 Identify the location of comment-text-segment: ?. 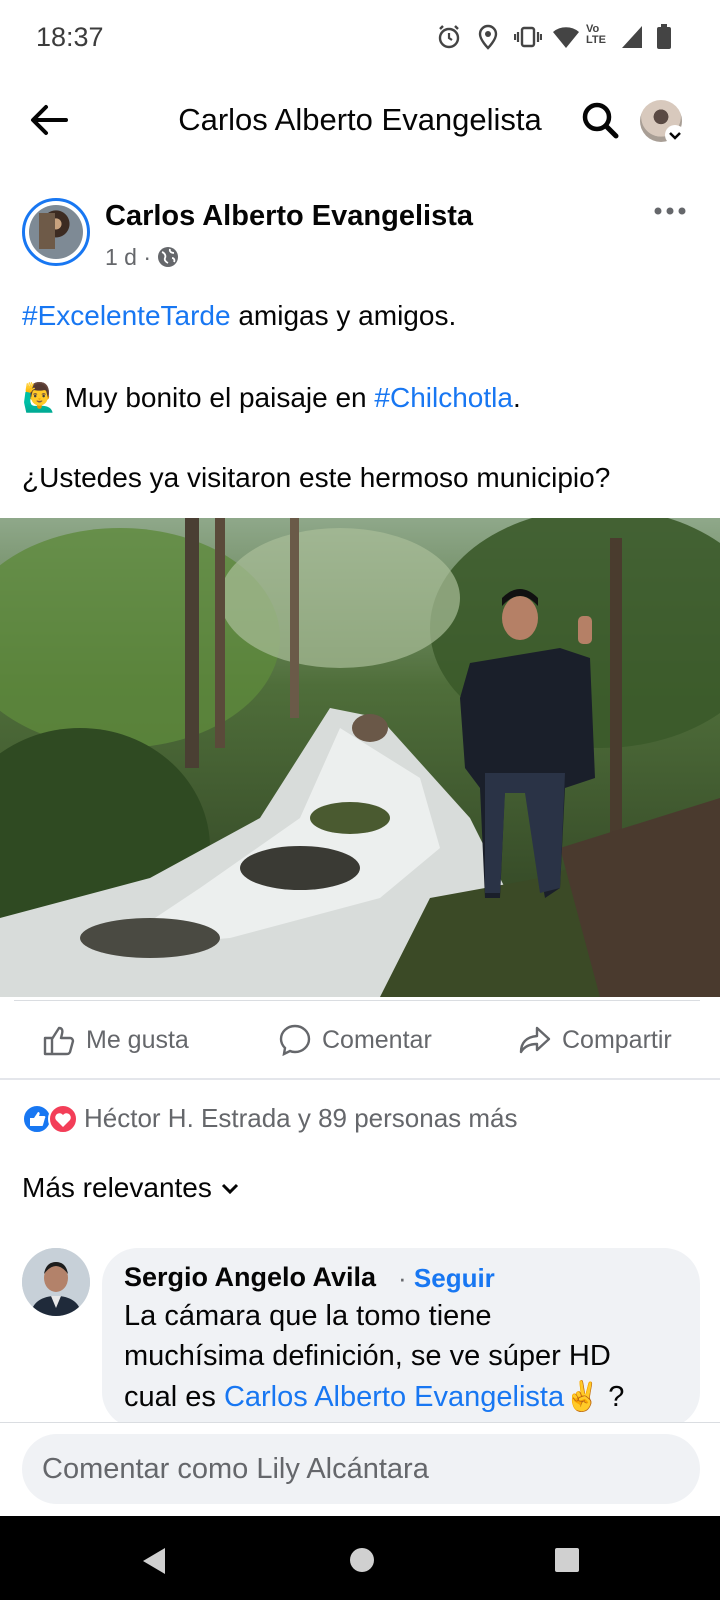
(612, 1397).